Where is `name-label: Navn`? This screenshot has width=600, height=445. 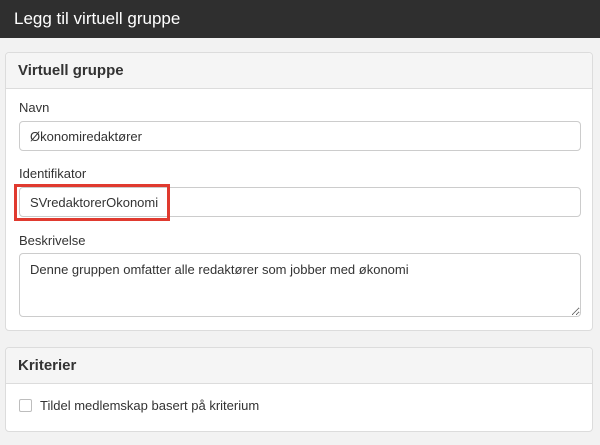
name-label: Navn is located at coordinates (34, 107).